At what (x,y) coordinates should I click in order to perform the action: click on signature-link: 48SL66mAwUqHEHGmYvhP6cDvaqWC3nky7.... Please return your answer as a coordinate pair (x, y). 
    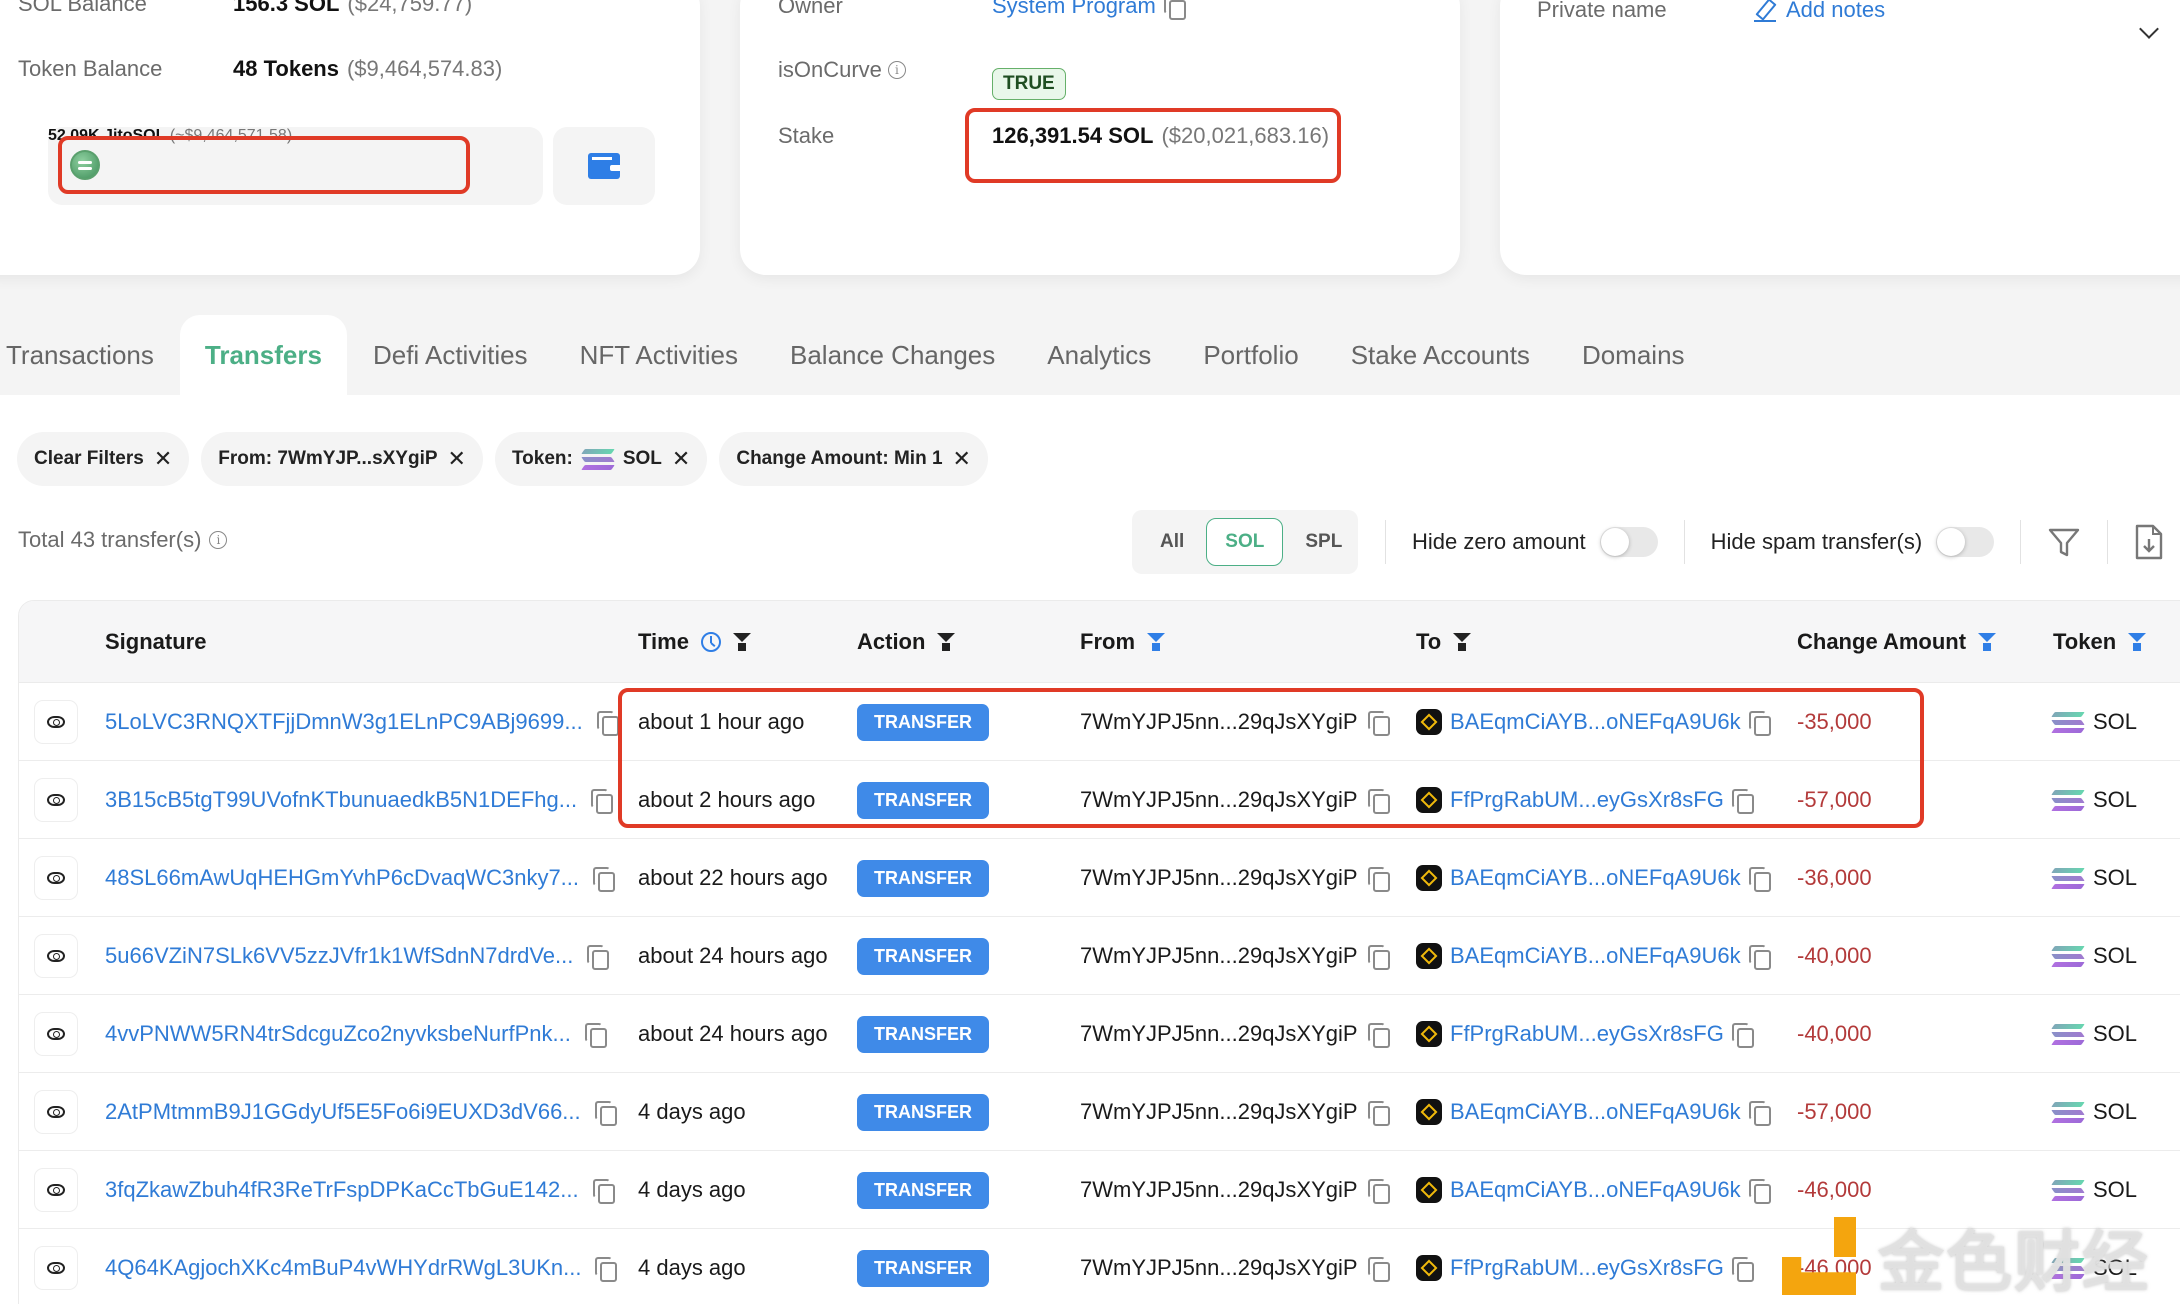
    Looking at the image, I should click on (342, 878).